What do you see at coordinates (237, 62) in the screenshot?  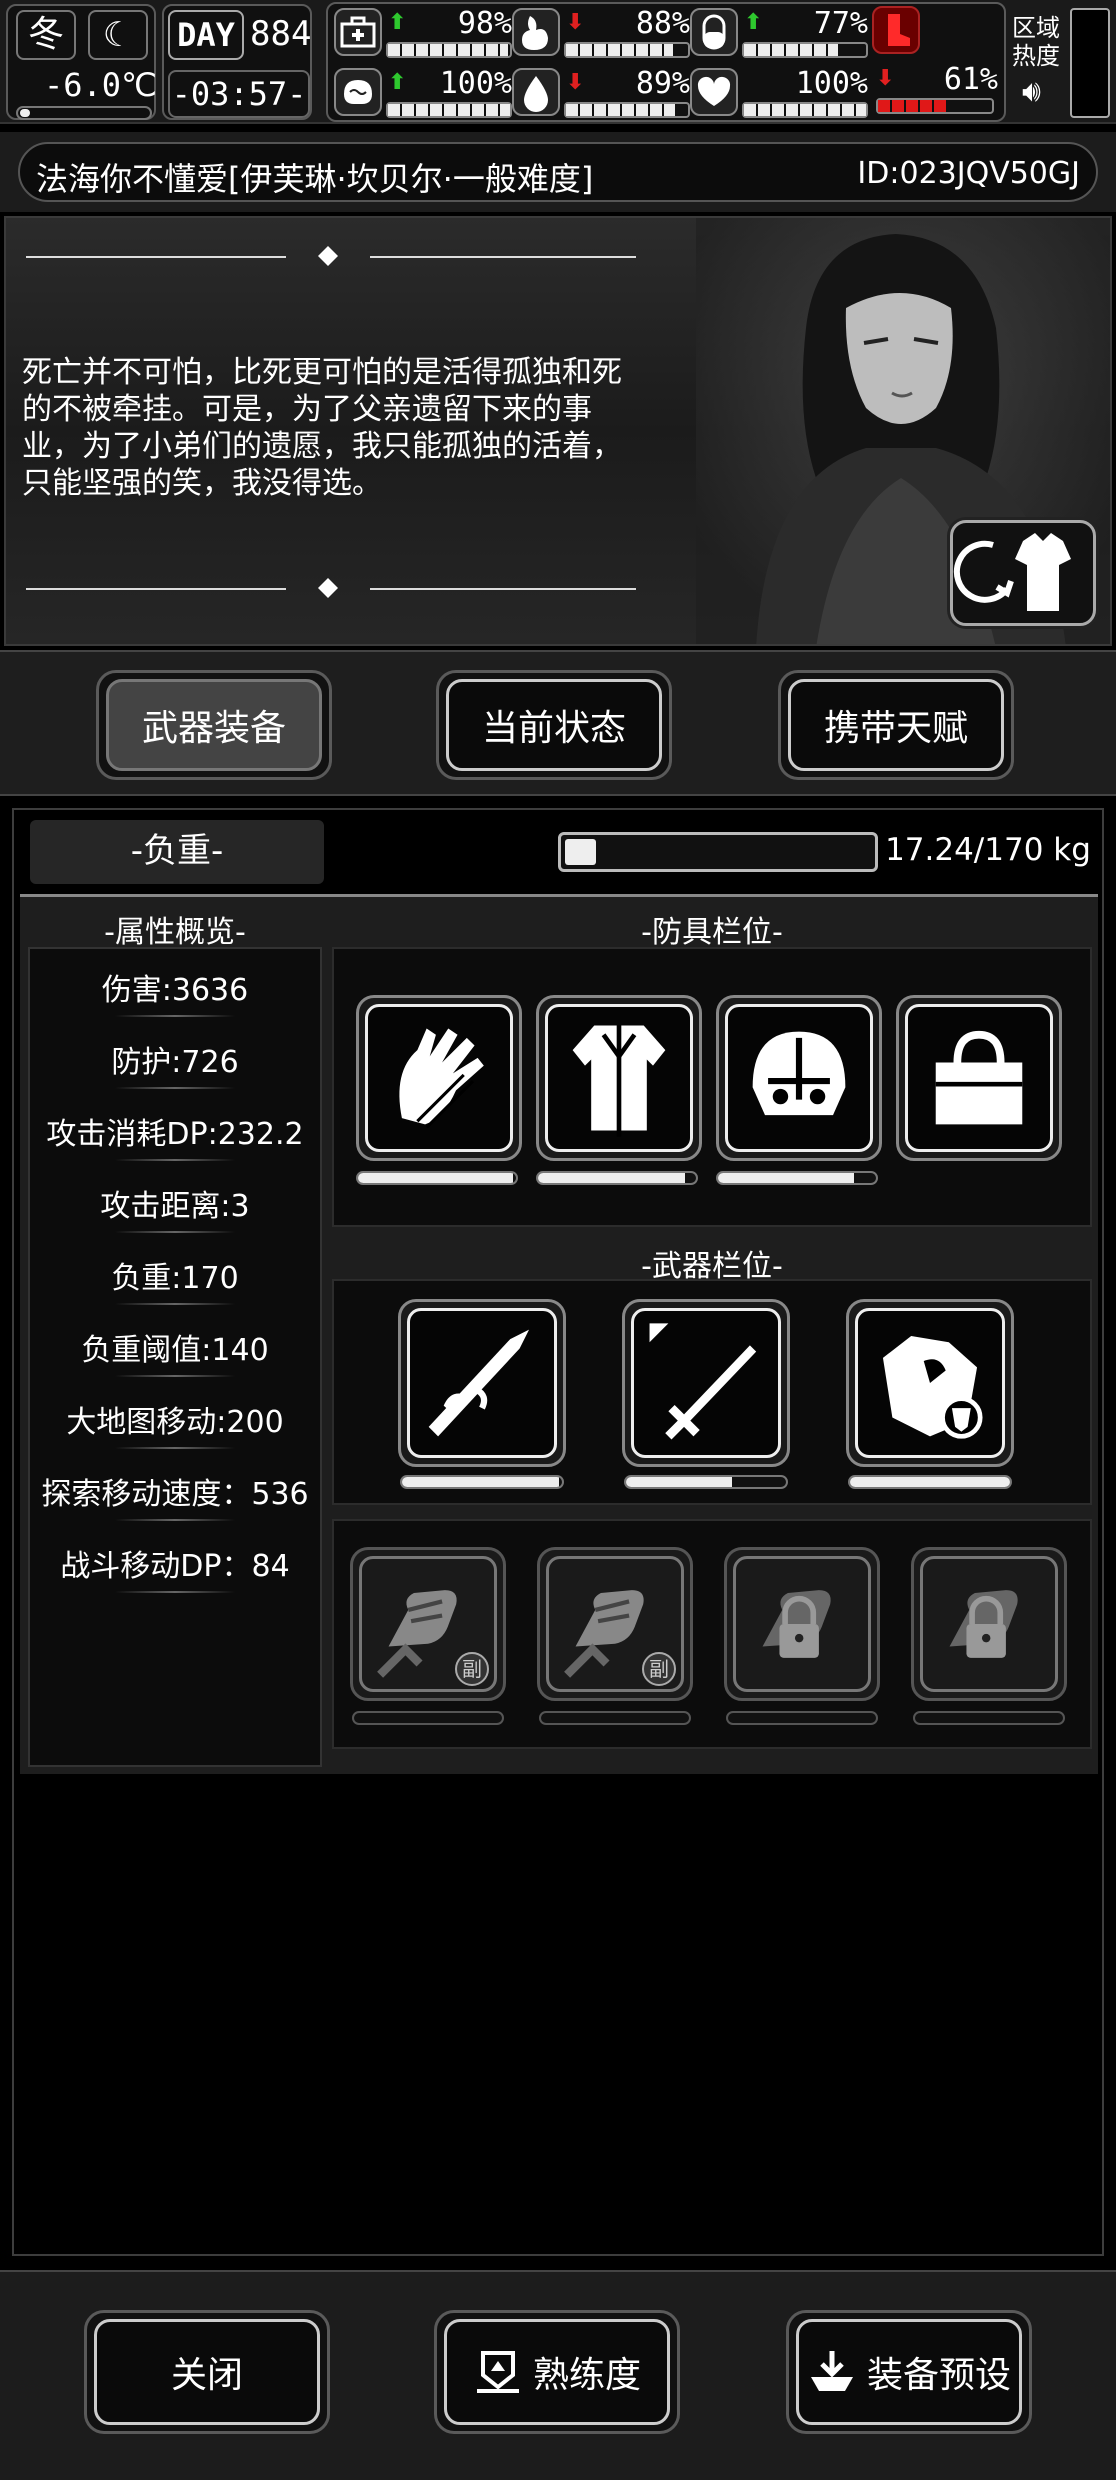 I see `day-panel: DAY 884 -03:57-` at bounding box center [237, 62].